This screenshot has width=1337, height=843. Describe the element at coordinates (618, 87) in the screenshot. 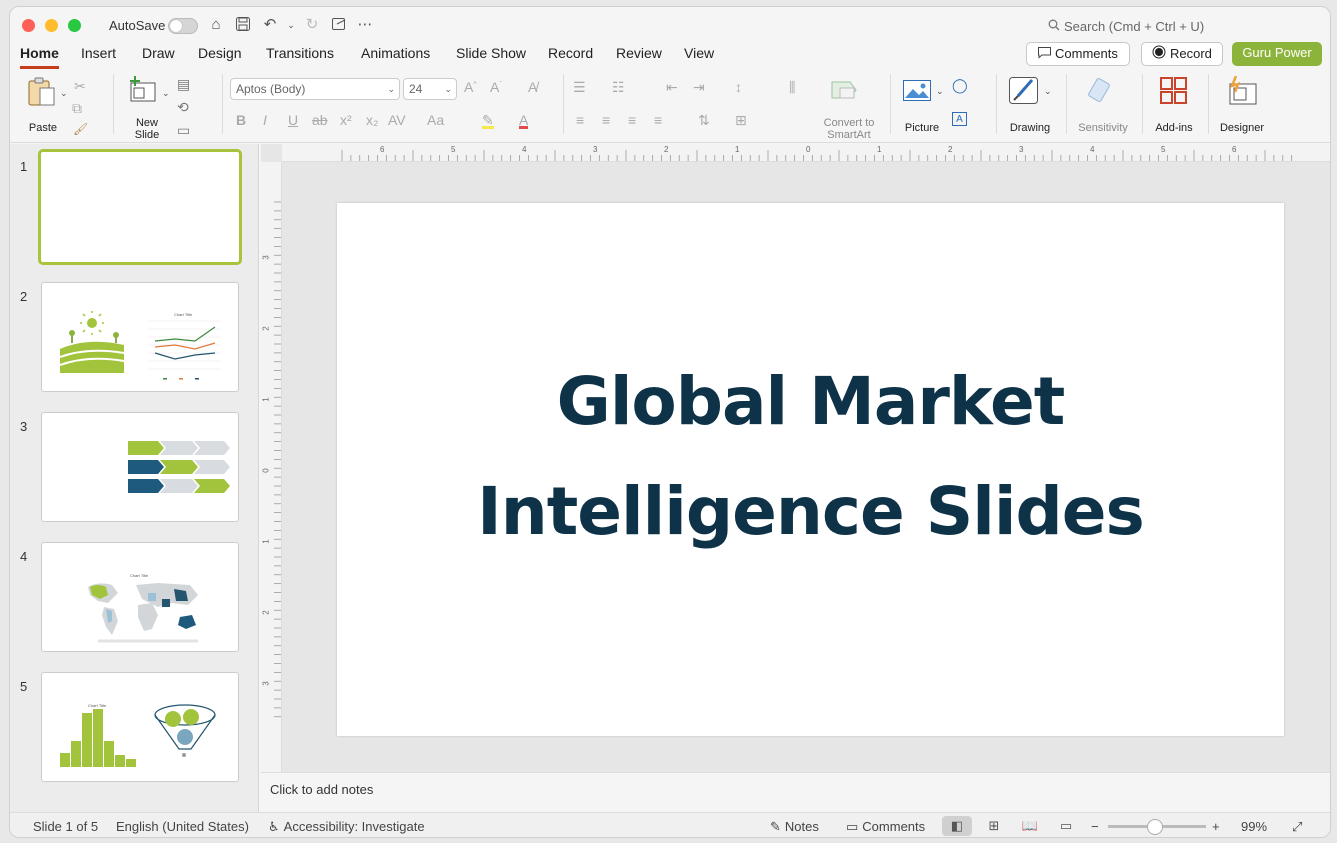

I see `numbering-icon: ☷` at that location.